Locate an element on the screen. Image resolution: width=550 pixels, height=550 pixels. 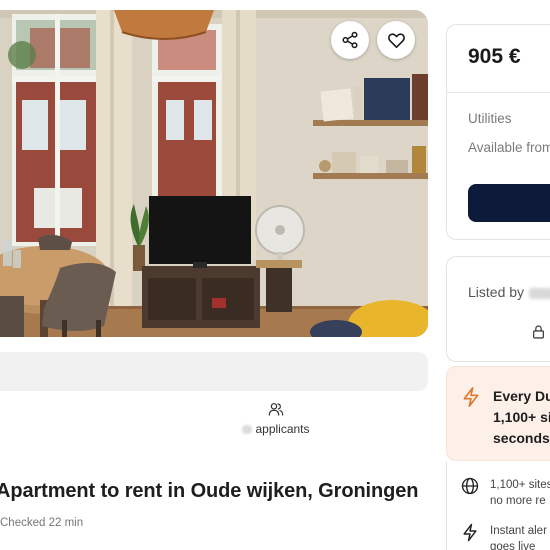
promo-card: Every Du 1,100+ si seconds. is located at coordinates (498, 413).